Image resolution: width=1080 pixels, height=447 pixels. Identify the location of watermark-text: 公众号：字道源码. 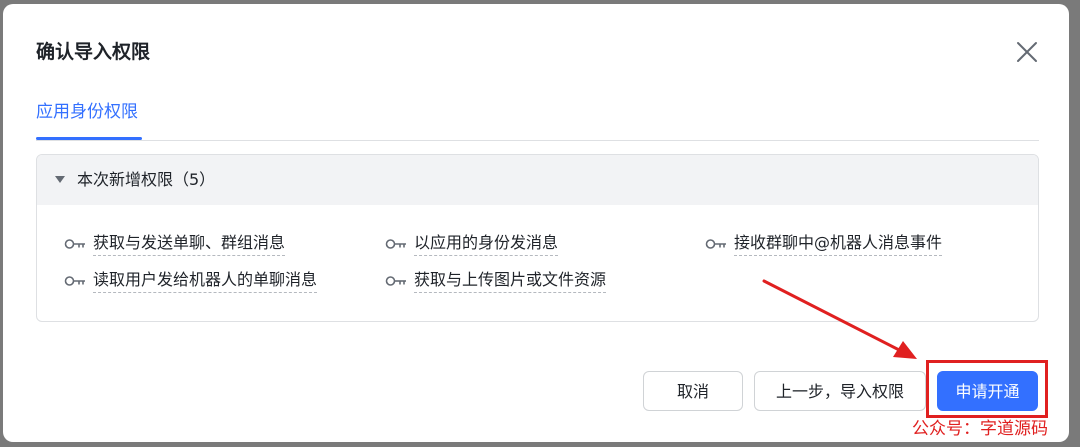
(980, 429).